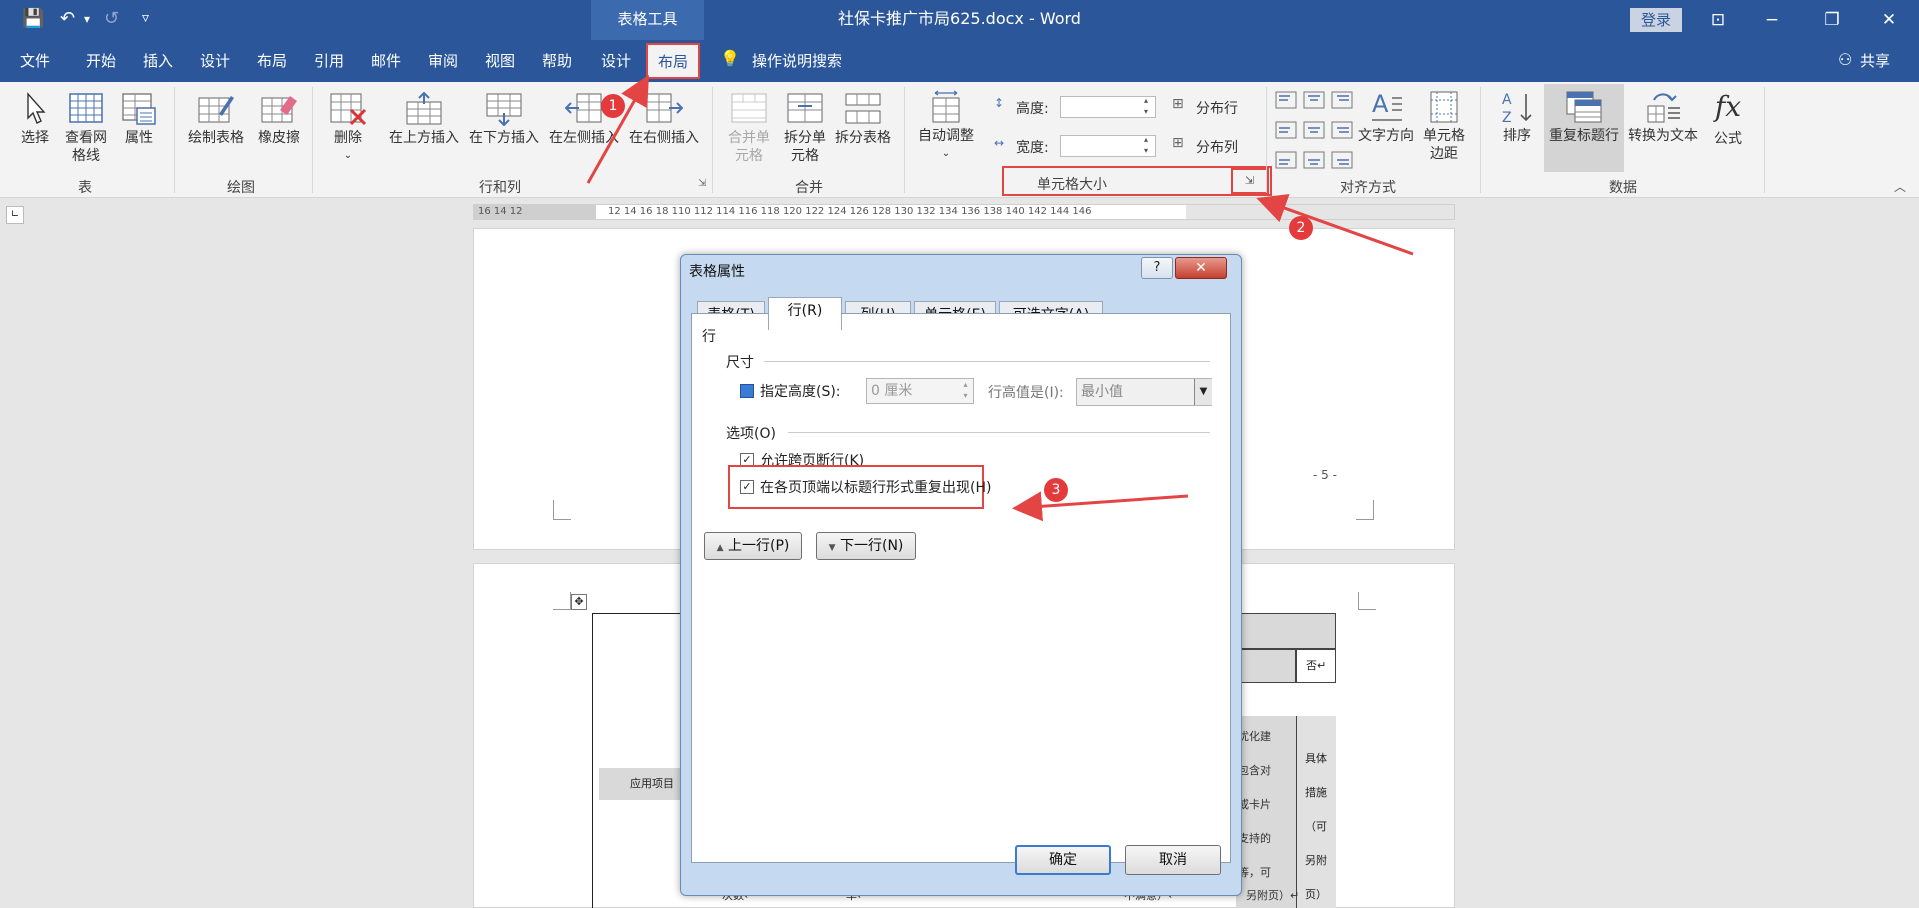 This screenshot has width=1919, height=908. What do you see at coordinates (1301, 228) in the screenshot?
I see `step-2-badge: 2` at bounding box center [1301, 228].